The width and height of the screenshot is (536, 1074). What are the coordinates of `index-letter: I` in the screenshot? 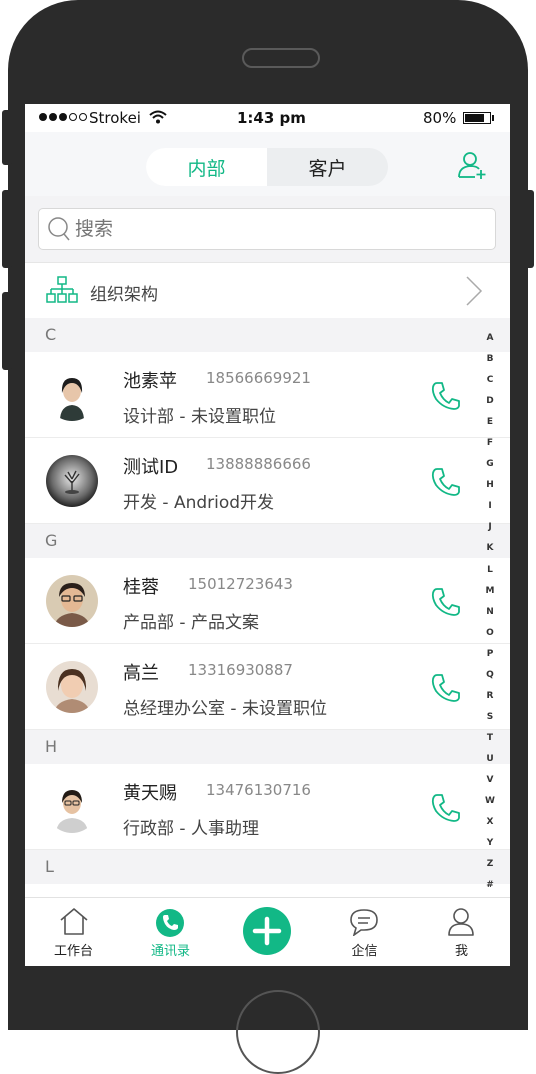 It's located at (490, 506).